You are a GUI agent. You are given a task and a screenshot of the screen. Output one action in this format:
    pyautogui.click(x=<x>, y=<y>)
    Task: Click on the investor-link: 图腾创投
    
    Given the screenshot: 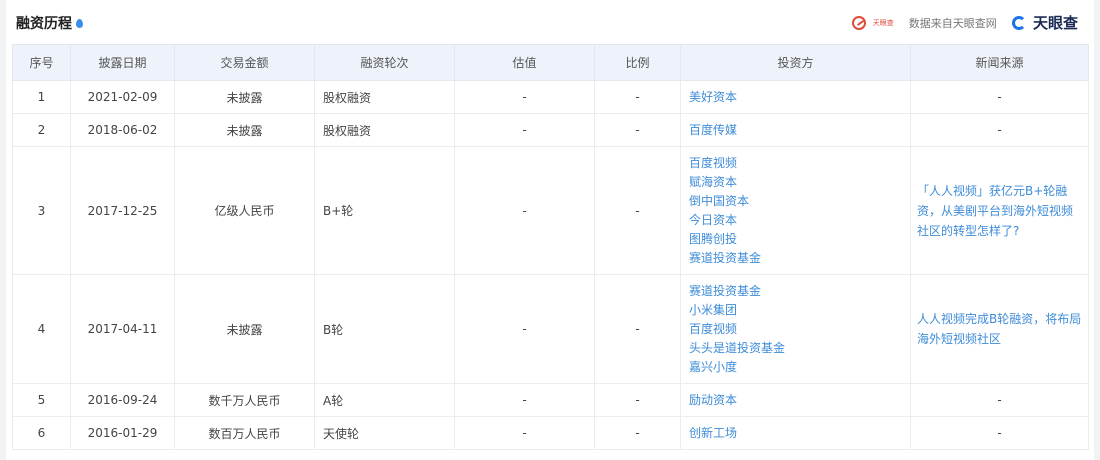 What is the action you would take?
    pyautogui.click(x=796, y=239)
    